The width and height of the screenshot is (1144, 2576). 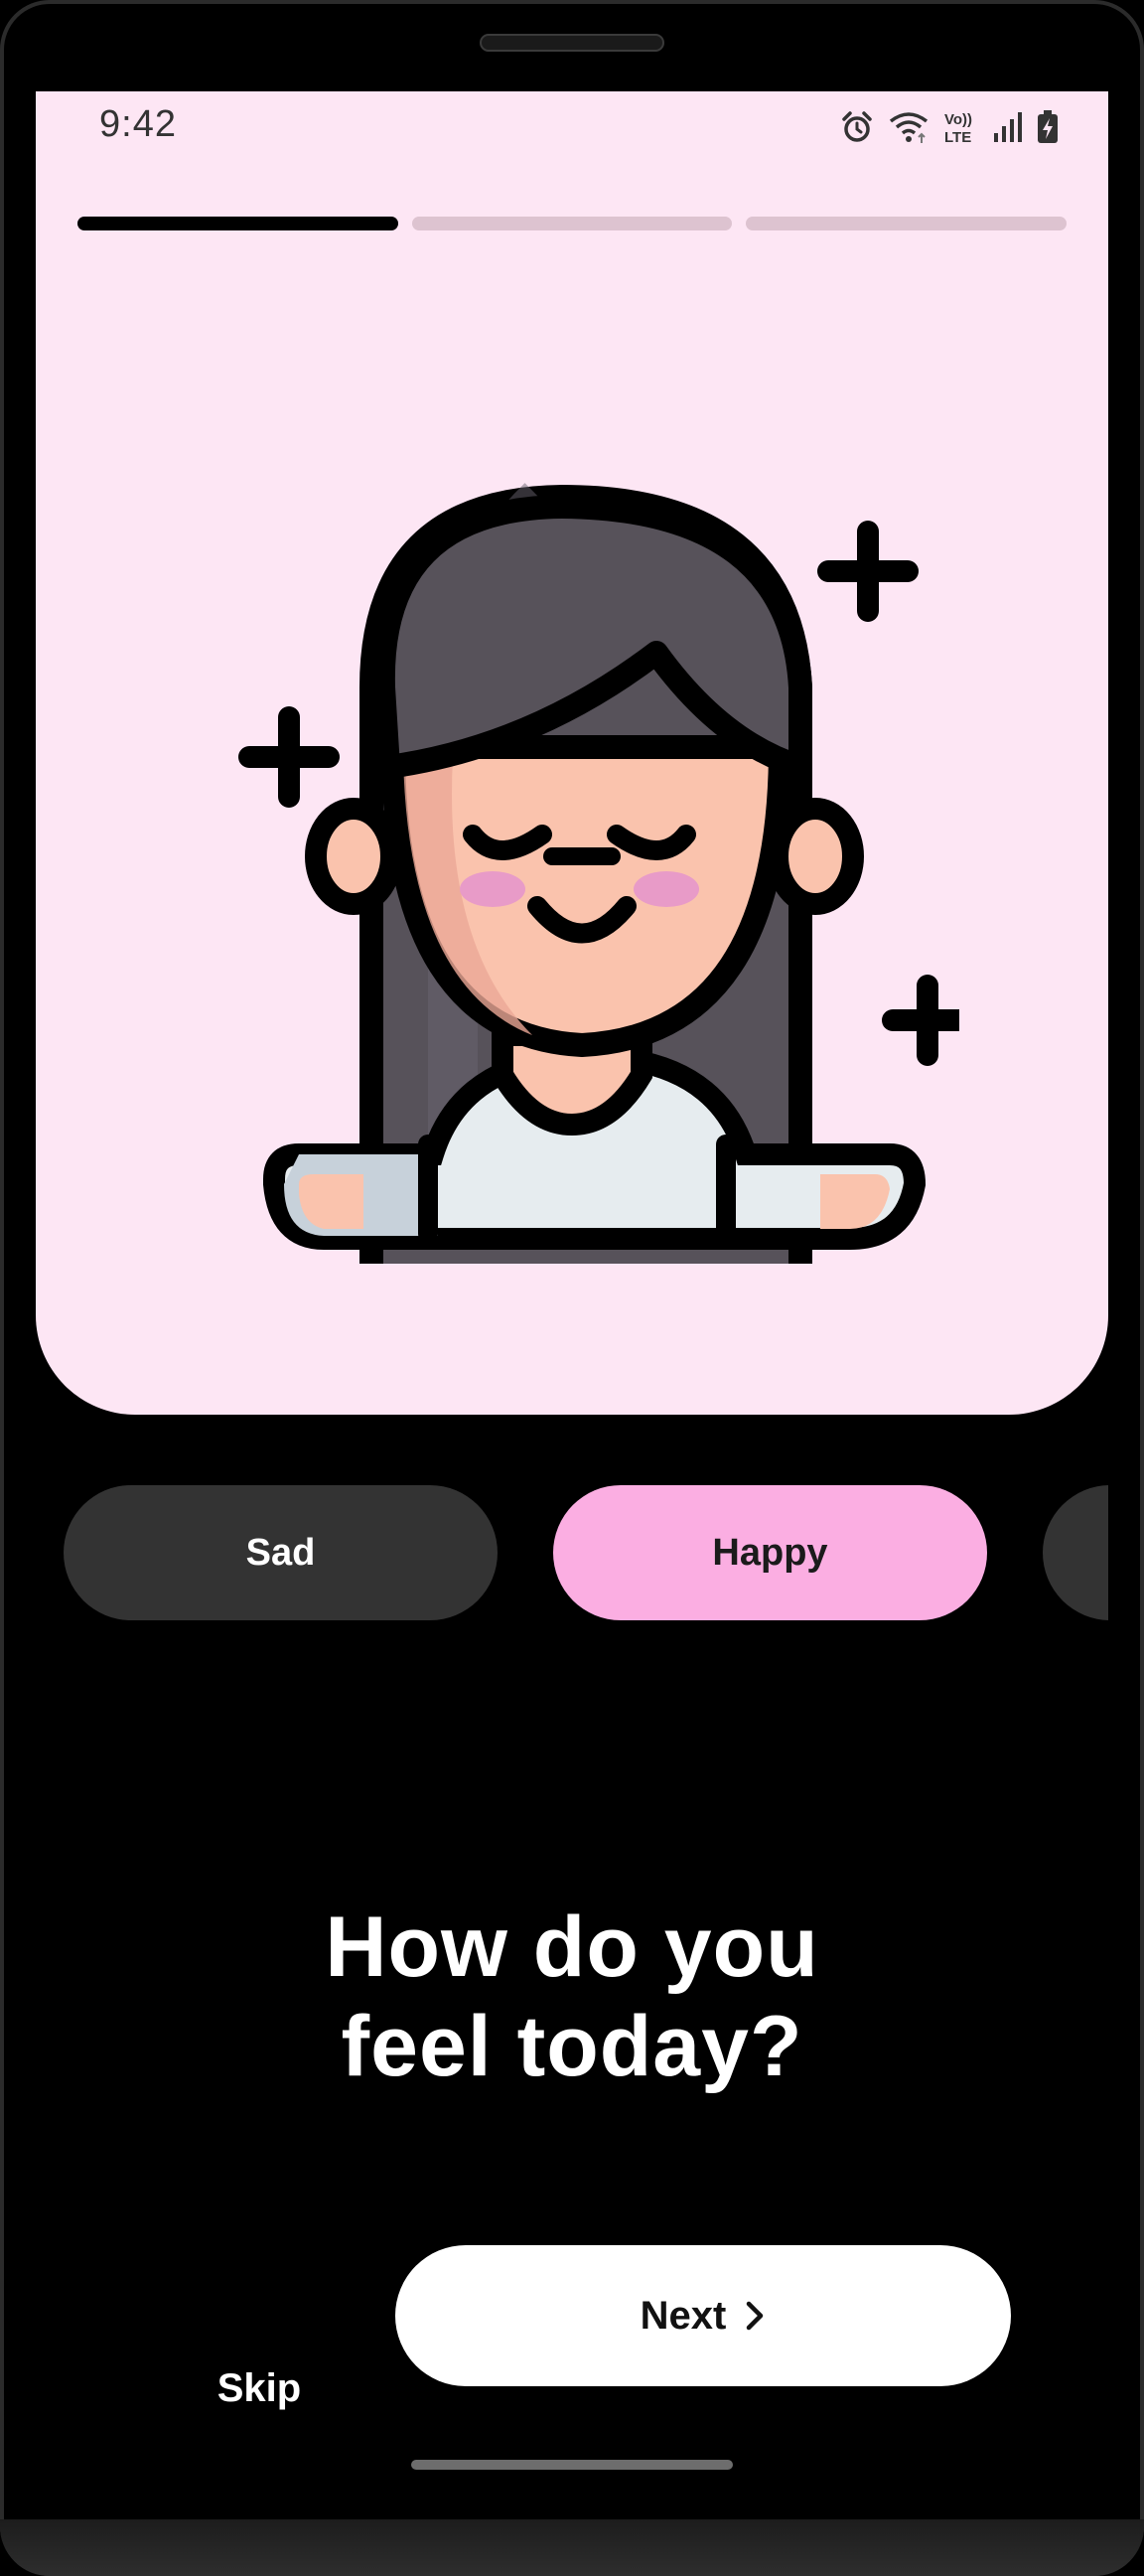 I want to click on next-button: Next, so click(x=703, y=2315).